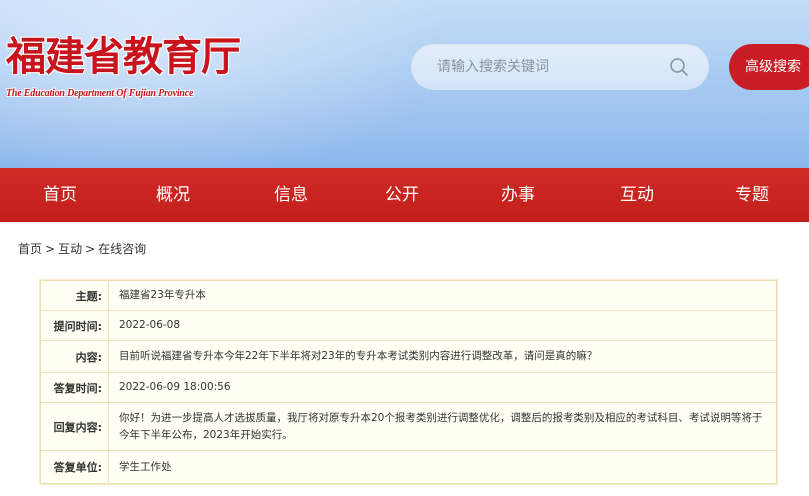 Image resolution: width=809 pixels, height=496 pixels. Describe the element at coordinates (122, 249) in the screenshot. I see `breadcrumb-current: 在线咨询` at that location.